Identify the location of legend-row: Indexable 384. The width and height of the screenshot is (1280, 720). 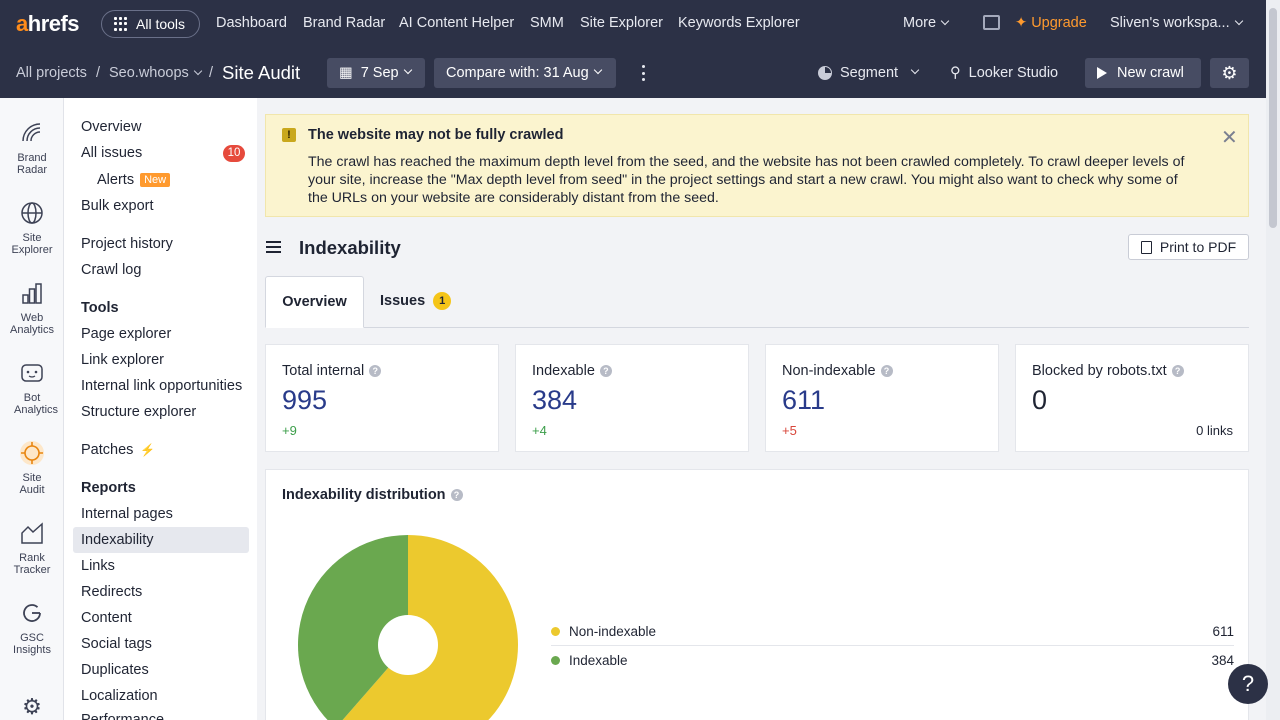
(892, 660).